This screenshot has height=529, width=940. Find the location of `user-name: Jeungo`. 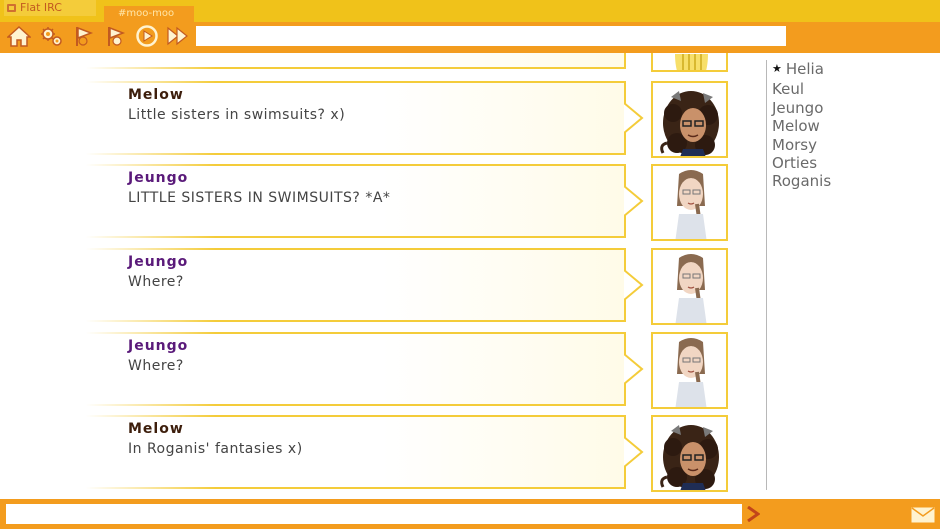

user-name: Jeungo is located at coordinates (798, 107).